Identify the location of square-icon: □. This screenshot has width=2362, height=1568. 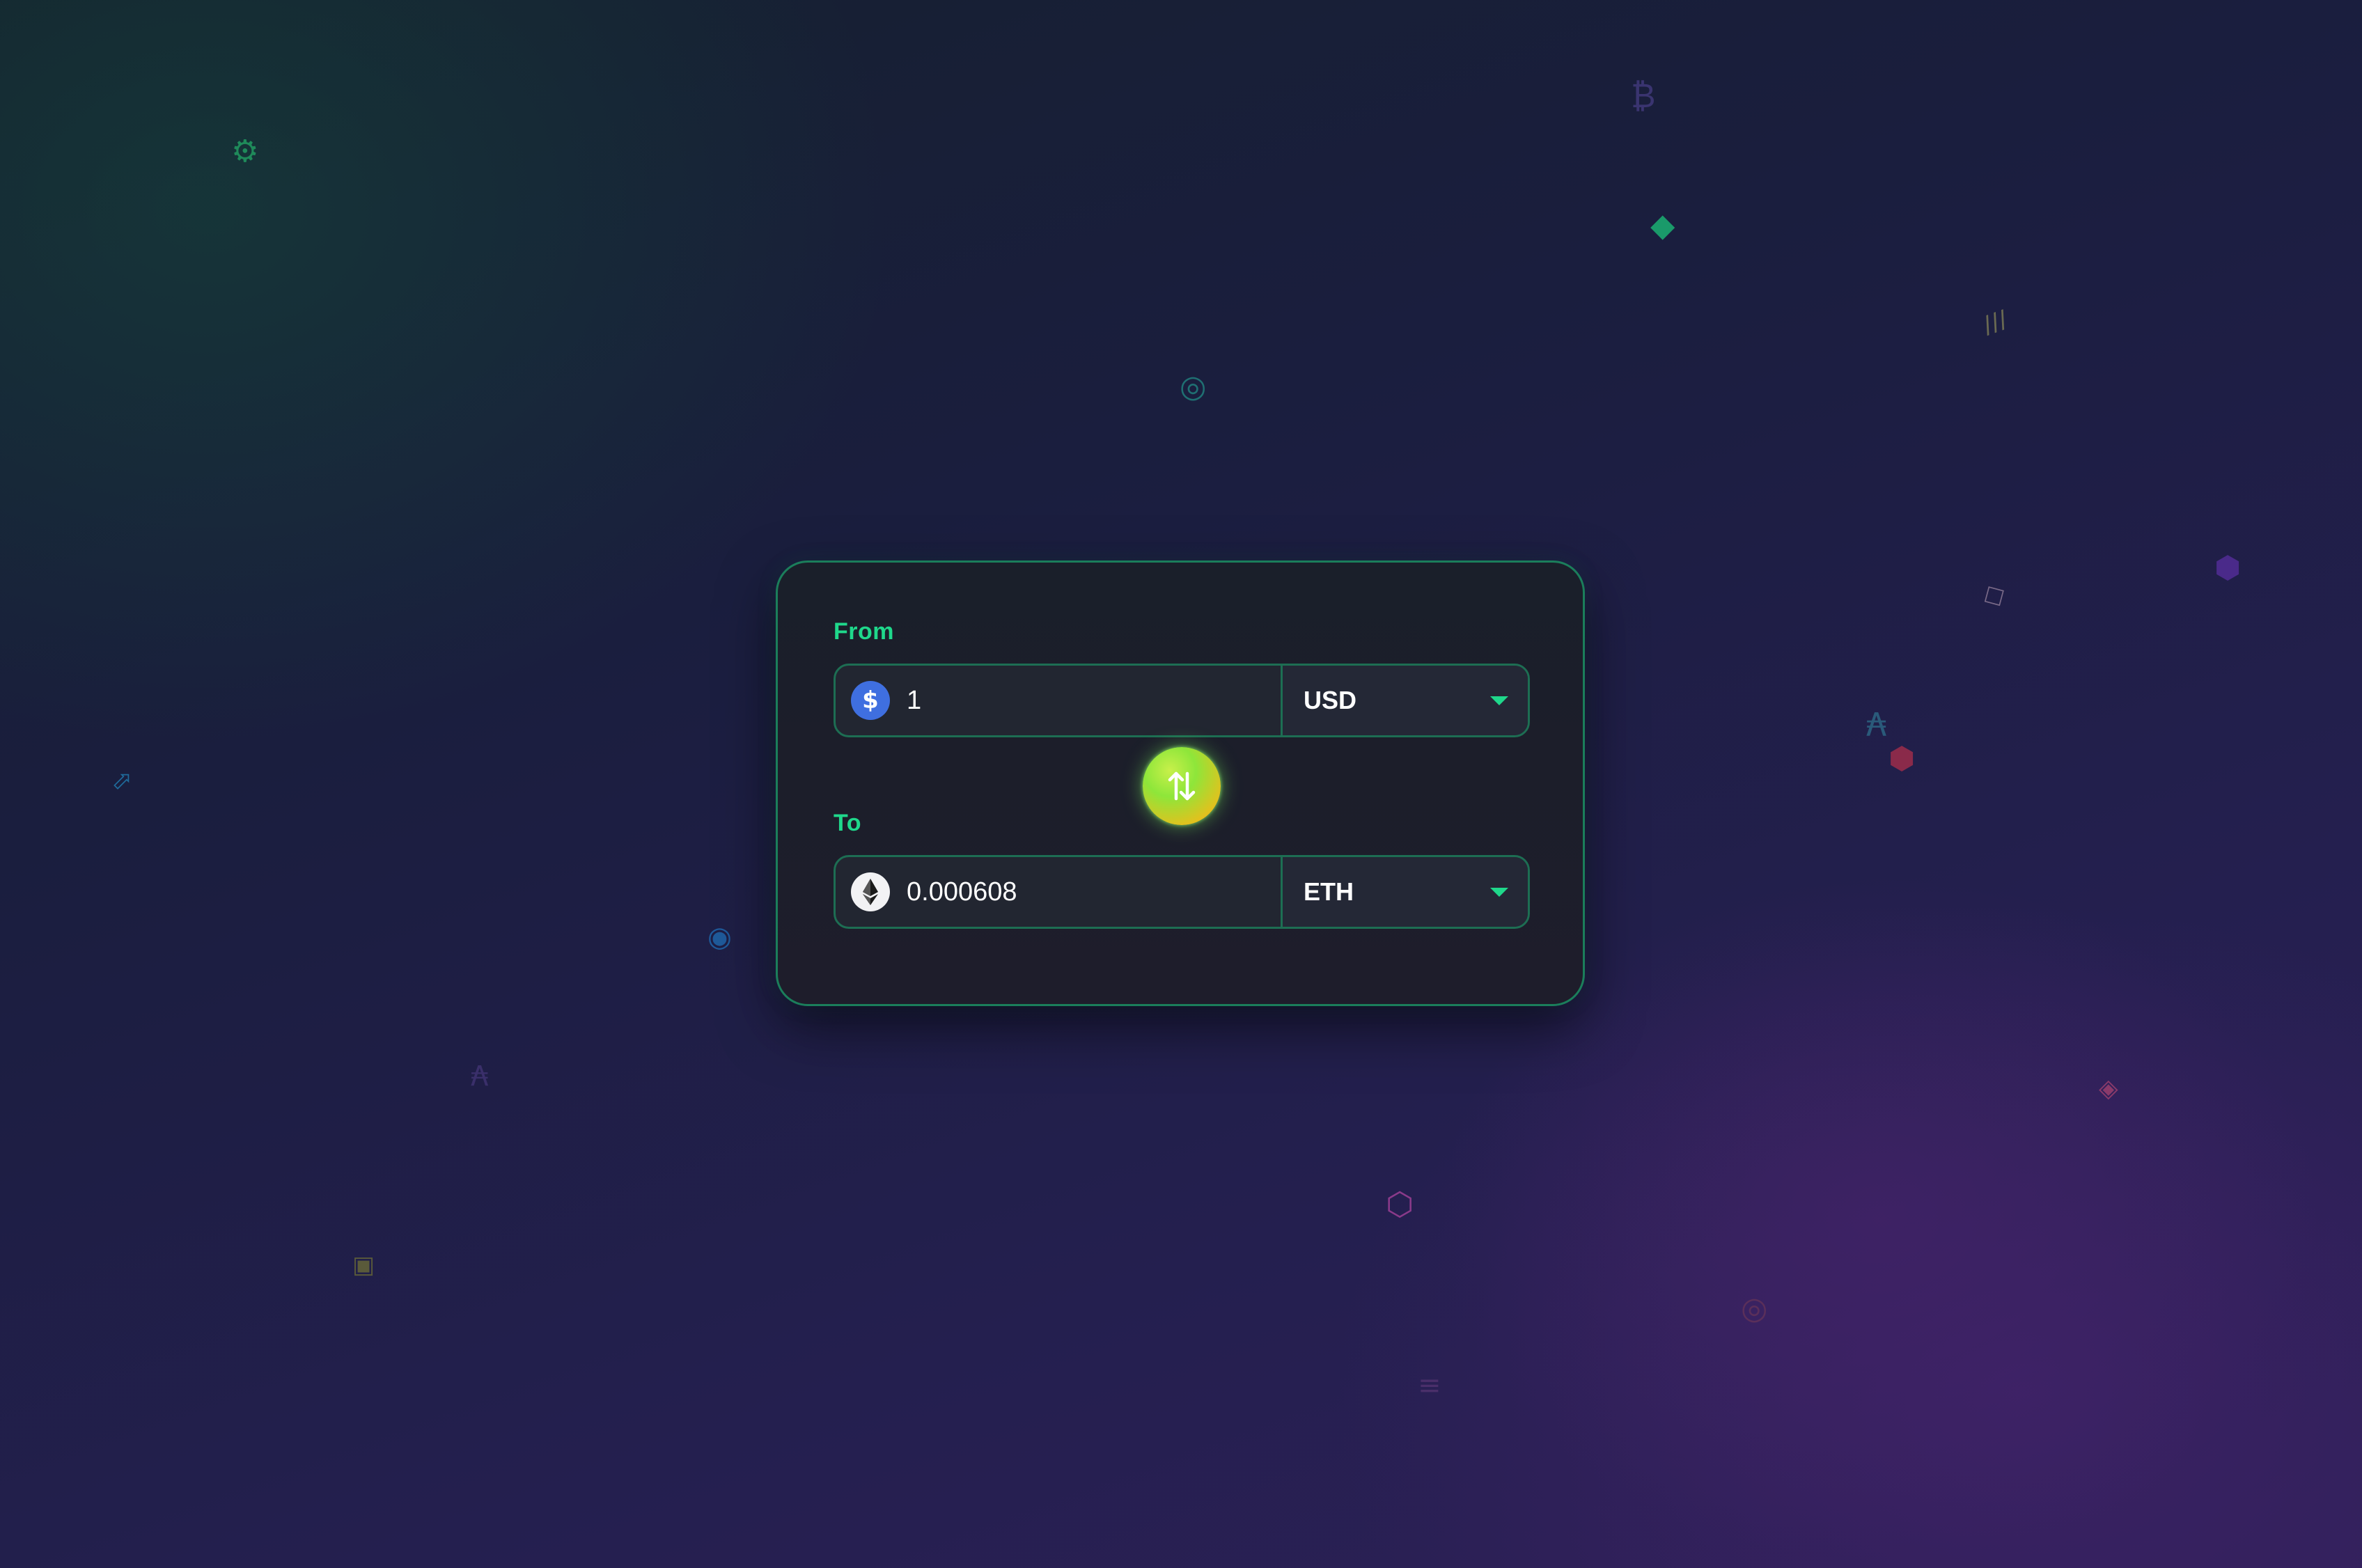
(1995, 595).